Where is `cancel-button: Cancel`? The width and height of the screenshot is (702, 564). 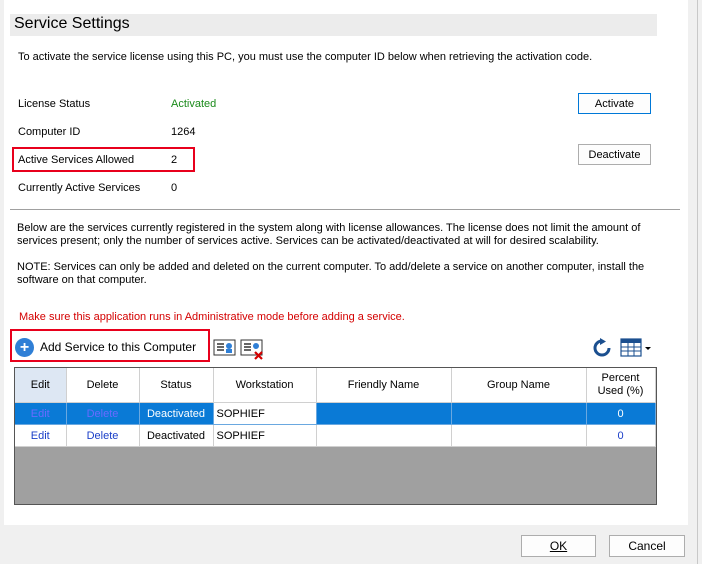
cancel-button: Cancel is located at coordinates (647, 546).